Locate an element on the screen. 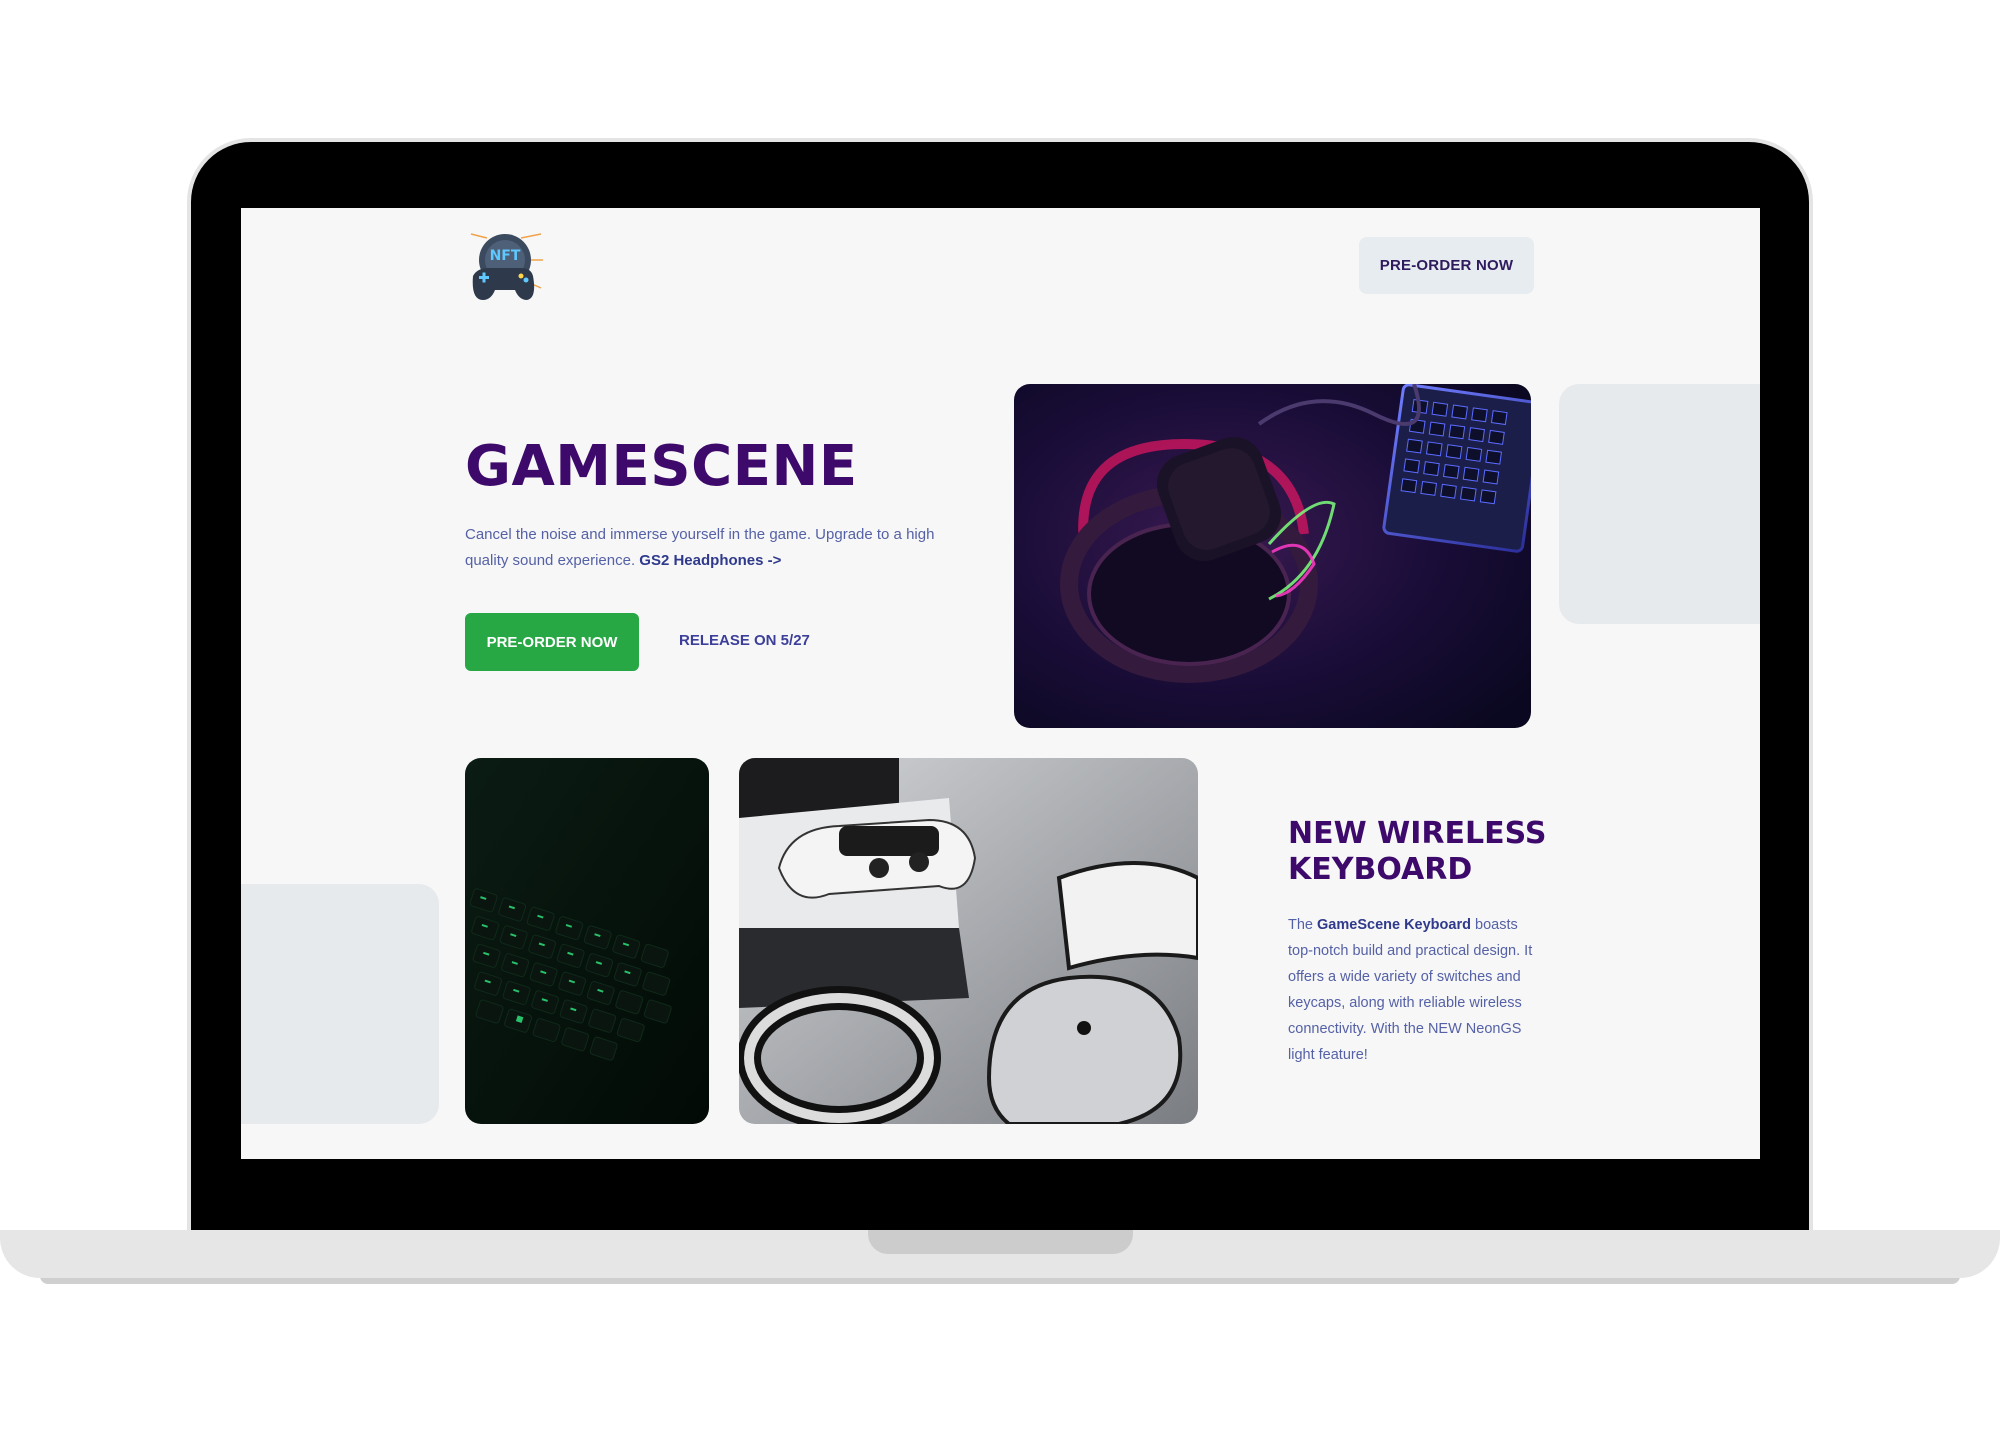  logo-text: NFT is located at coordinates (505, 256).